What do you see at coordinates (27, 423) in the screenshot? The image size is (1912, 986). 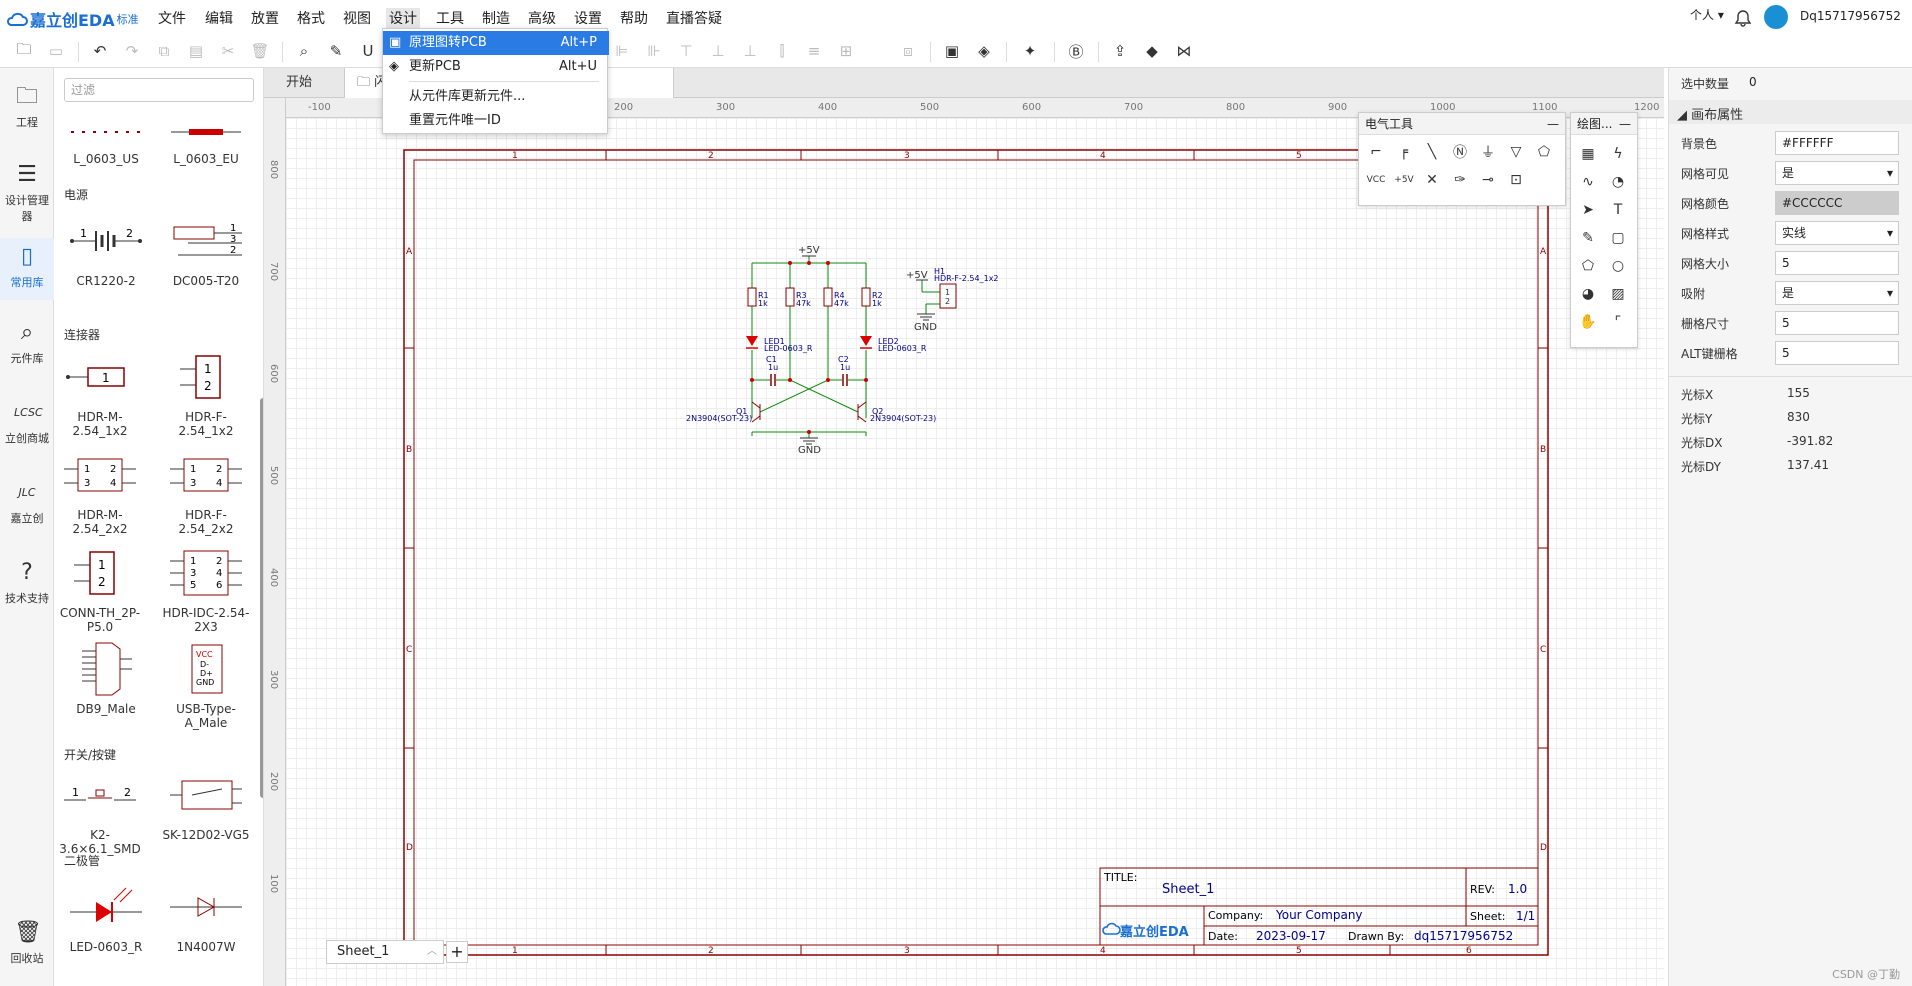 I see `nav-lcsc: LCSC 立创商城` at bounding box center [27, 423].